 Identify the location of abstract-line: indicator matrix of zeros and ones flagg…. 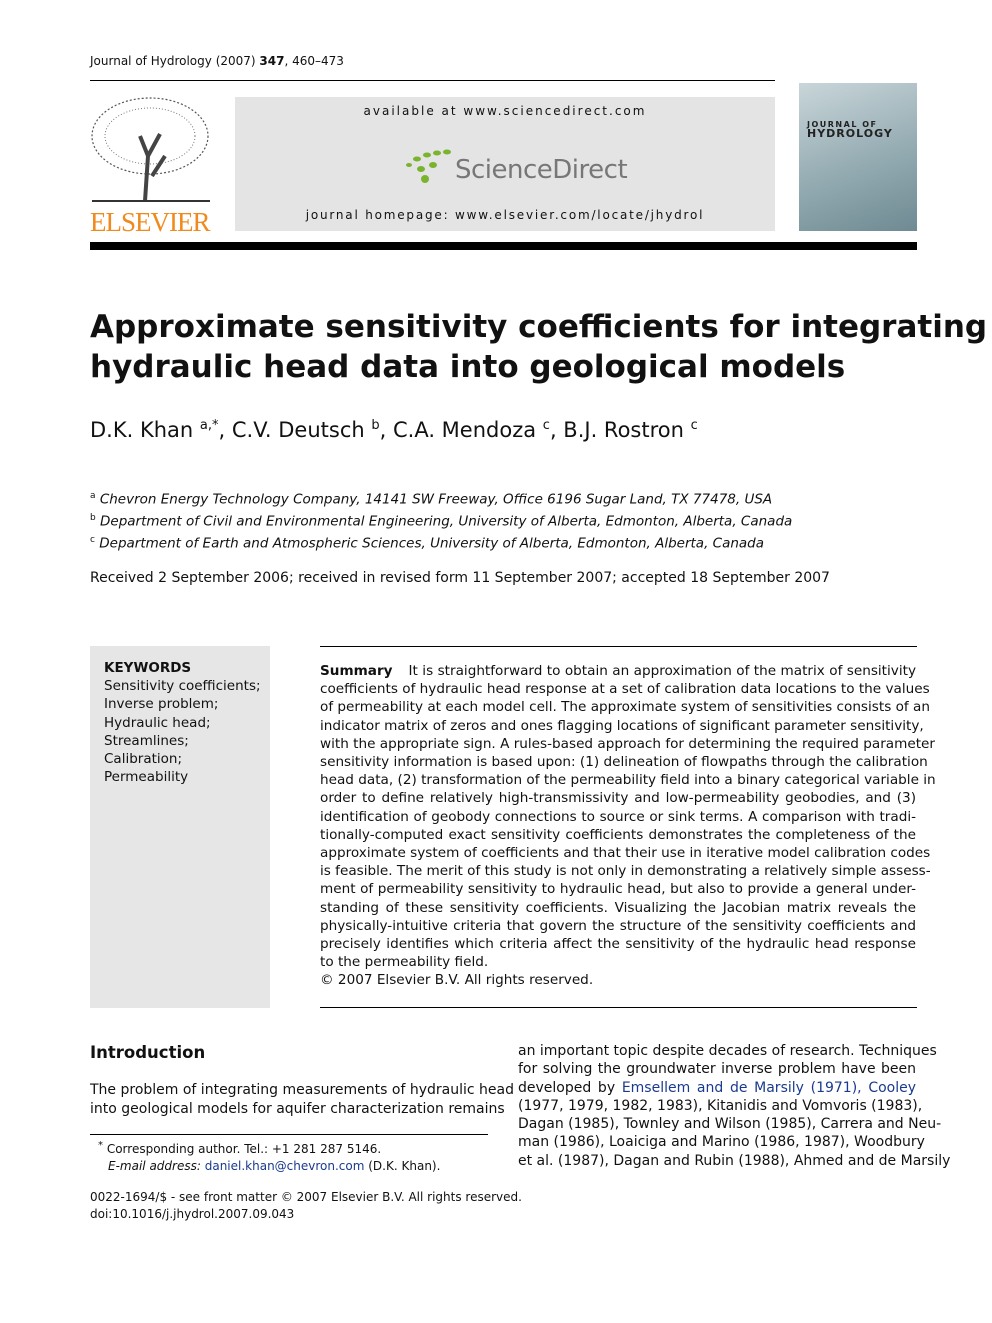
(622, 725).